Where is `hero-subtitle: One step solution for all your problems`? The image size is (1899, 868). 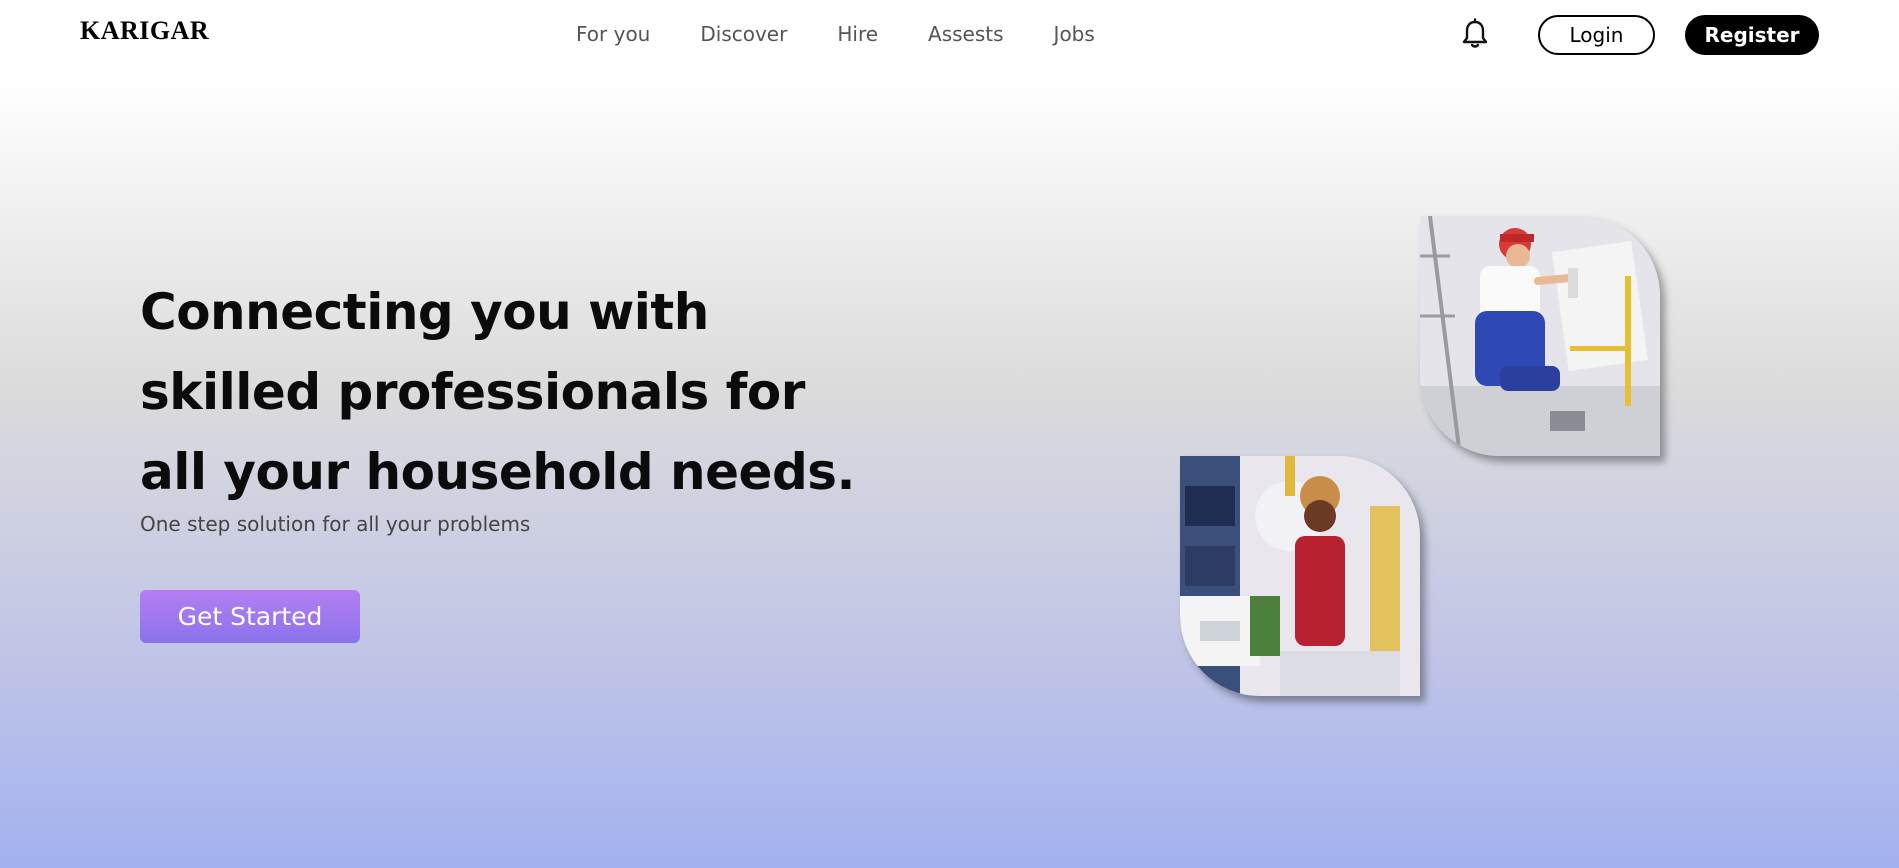
hero-subtitle: One step solution for all your problems is located at coordinates (335, 524).